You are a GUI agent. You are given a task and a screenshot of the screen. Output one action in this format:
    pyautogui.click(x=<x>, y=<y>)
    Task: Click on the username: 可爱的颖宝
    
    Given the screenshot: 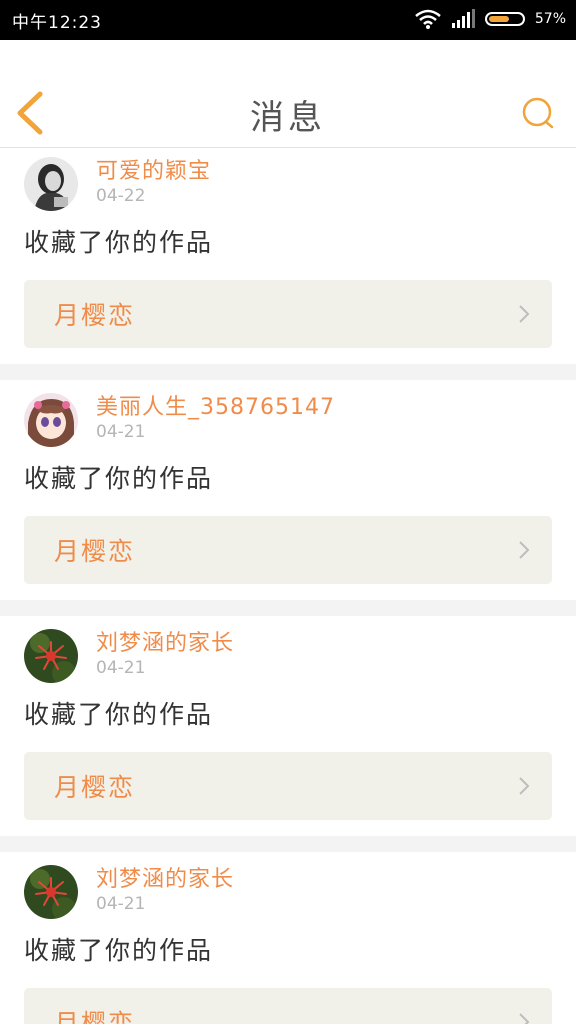 What is the action you would take?
    pyautogui.click(x=153, y=169)
    